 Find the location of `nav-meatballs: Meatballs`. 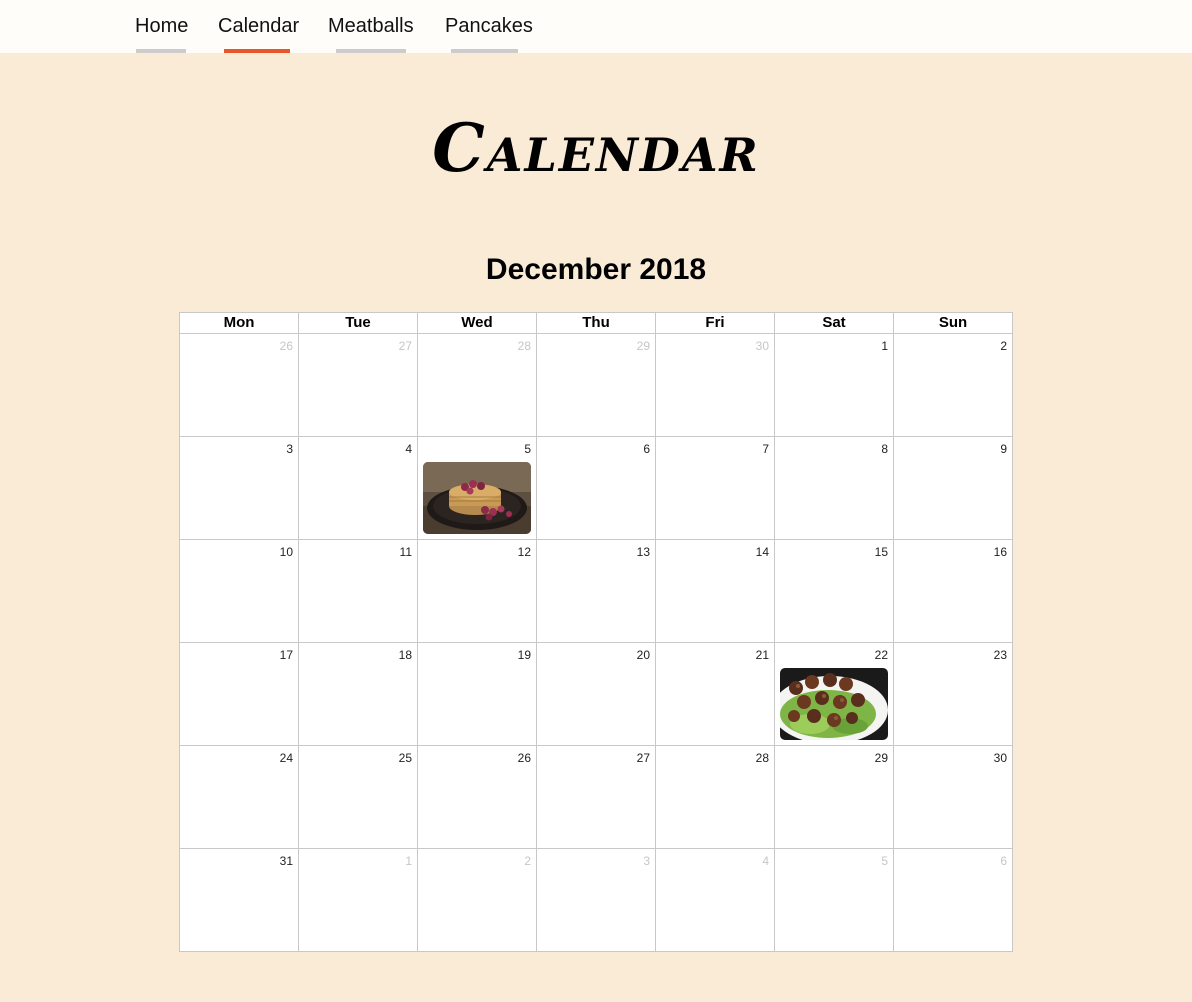

nav-meatballs: Meatballs is located at coordinates (372, 26).